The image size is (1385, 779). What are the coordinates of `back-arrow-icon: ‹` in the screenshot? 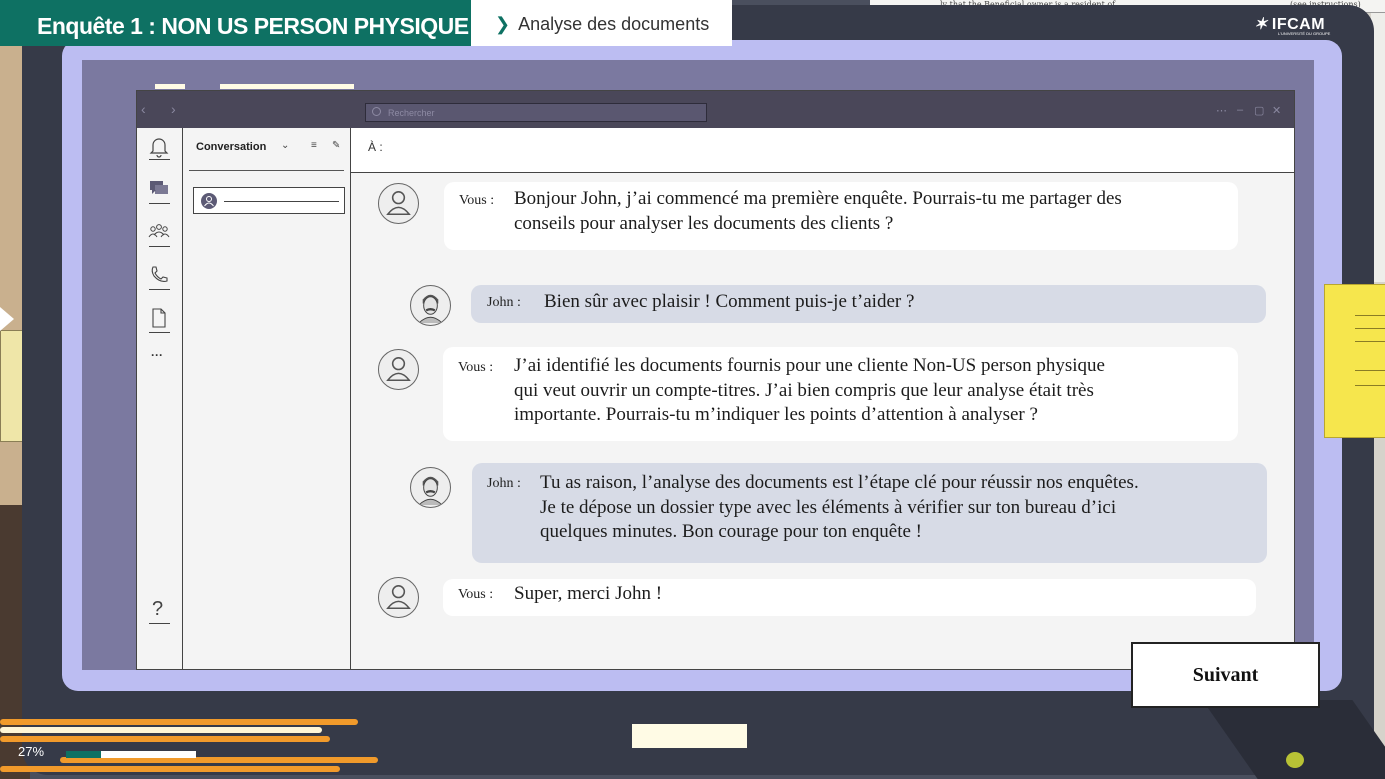 It's located at (143, 109).